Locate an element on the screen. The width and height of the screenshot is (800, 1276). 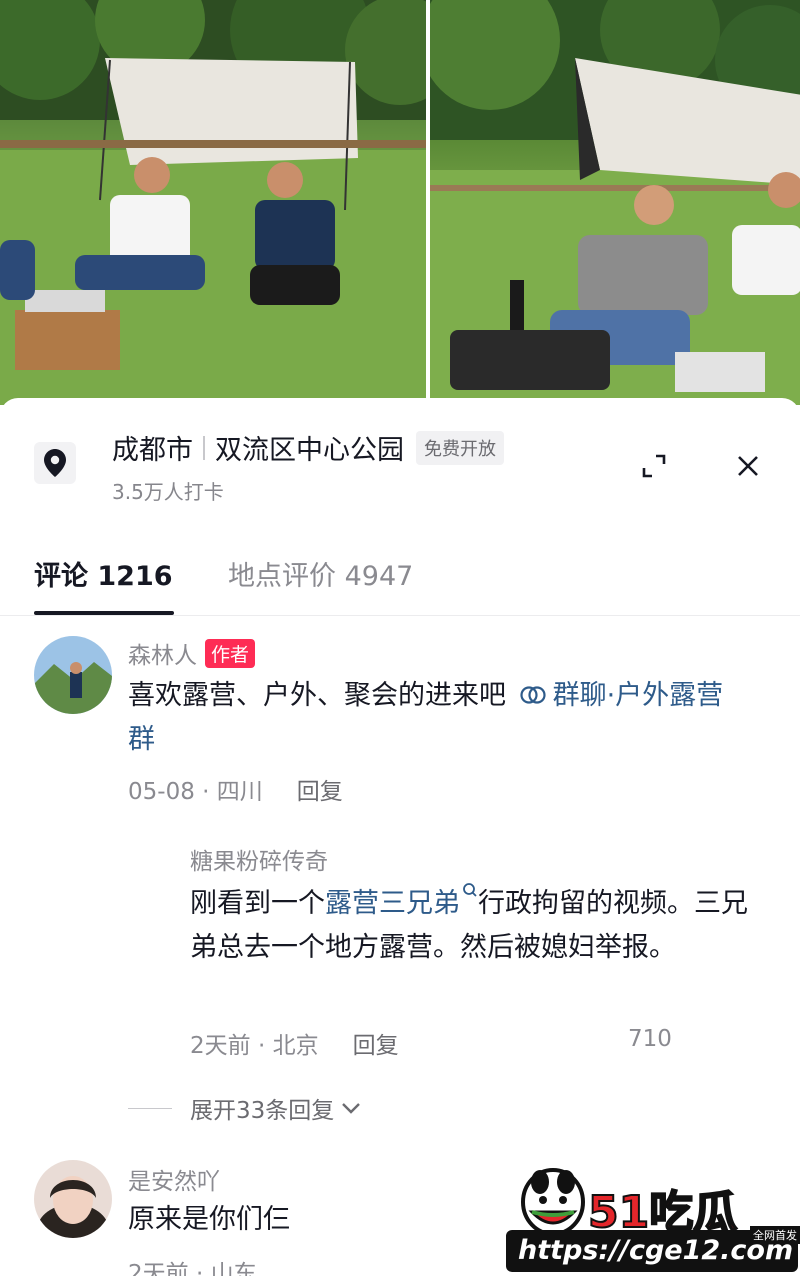
comment-meta: 2天前 · 山东 is located at coordinates (192, 1265).